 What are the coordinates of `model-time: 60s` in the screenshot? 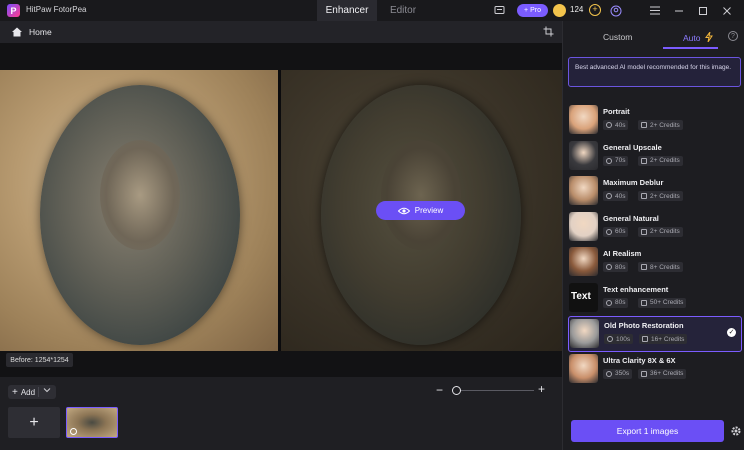 It's located at (616, 231).